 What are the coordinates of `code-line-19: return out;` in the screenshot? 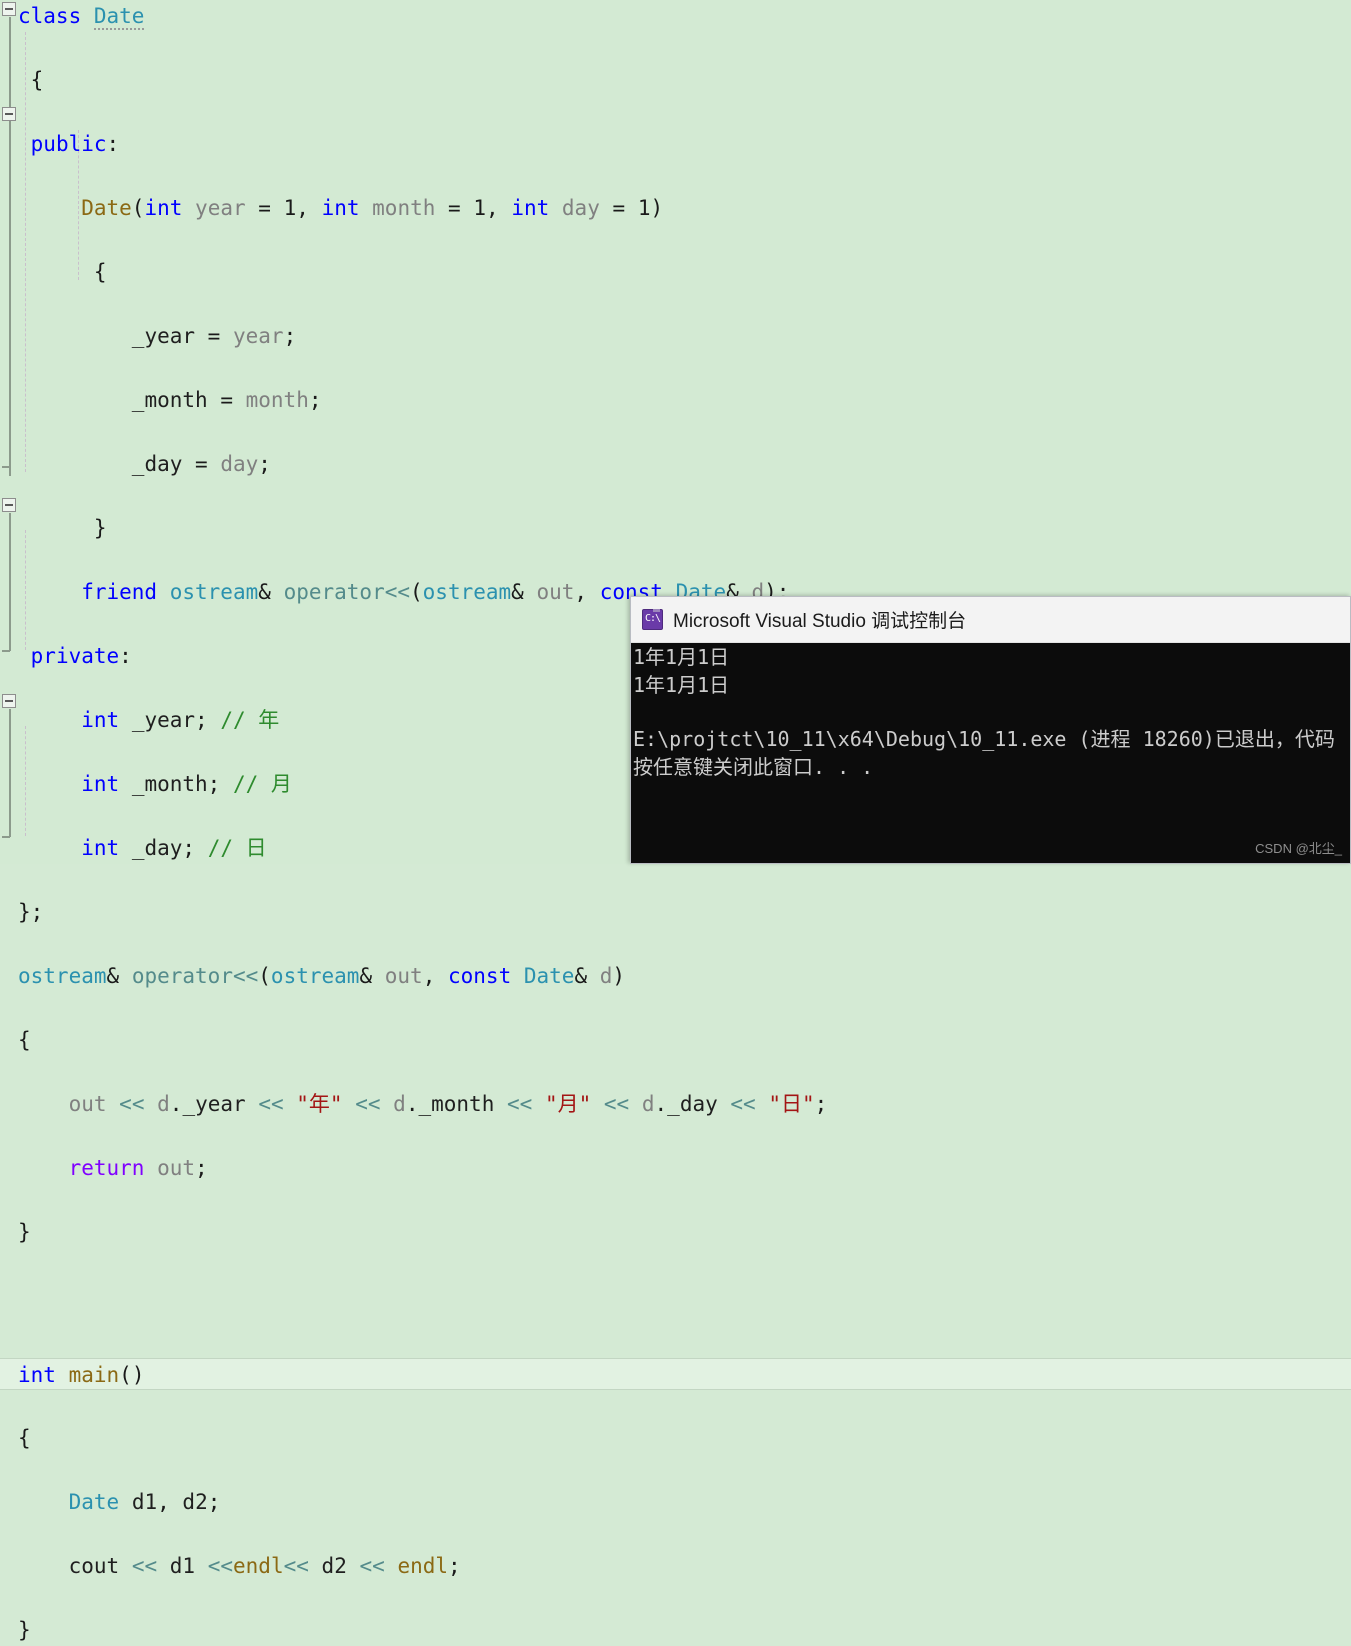 It's located at (675, 1168).